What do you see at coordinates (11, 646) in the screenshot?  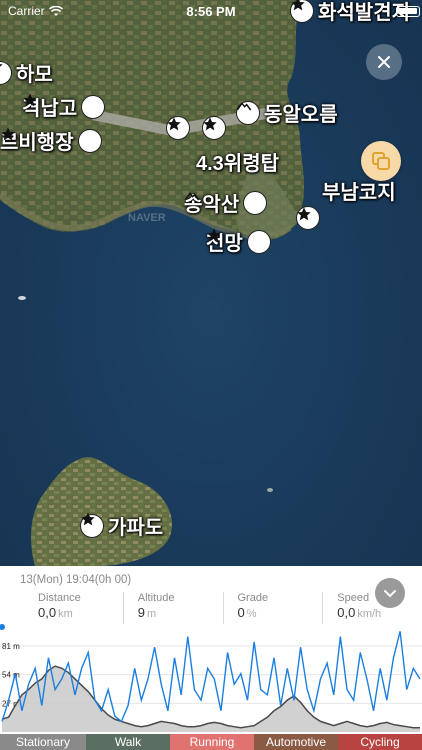 I see `y-tick-label: 81 m` at bounding box center [11, 646].